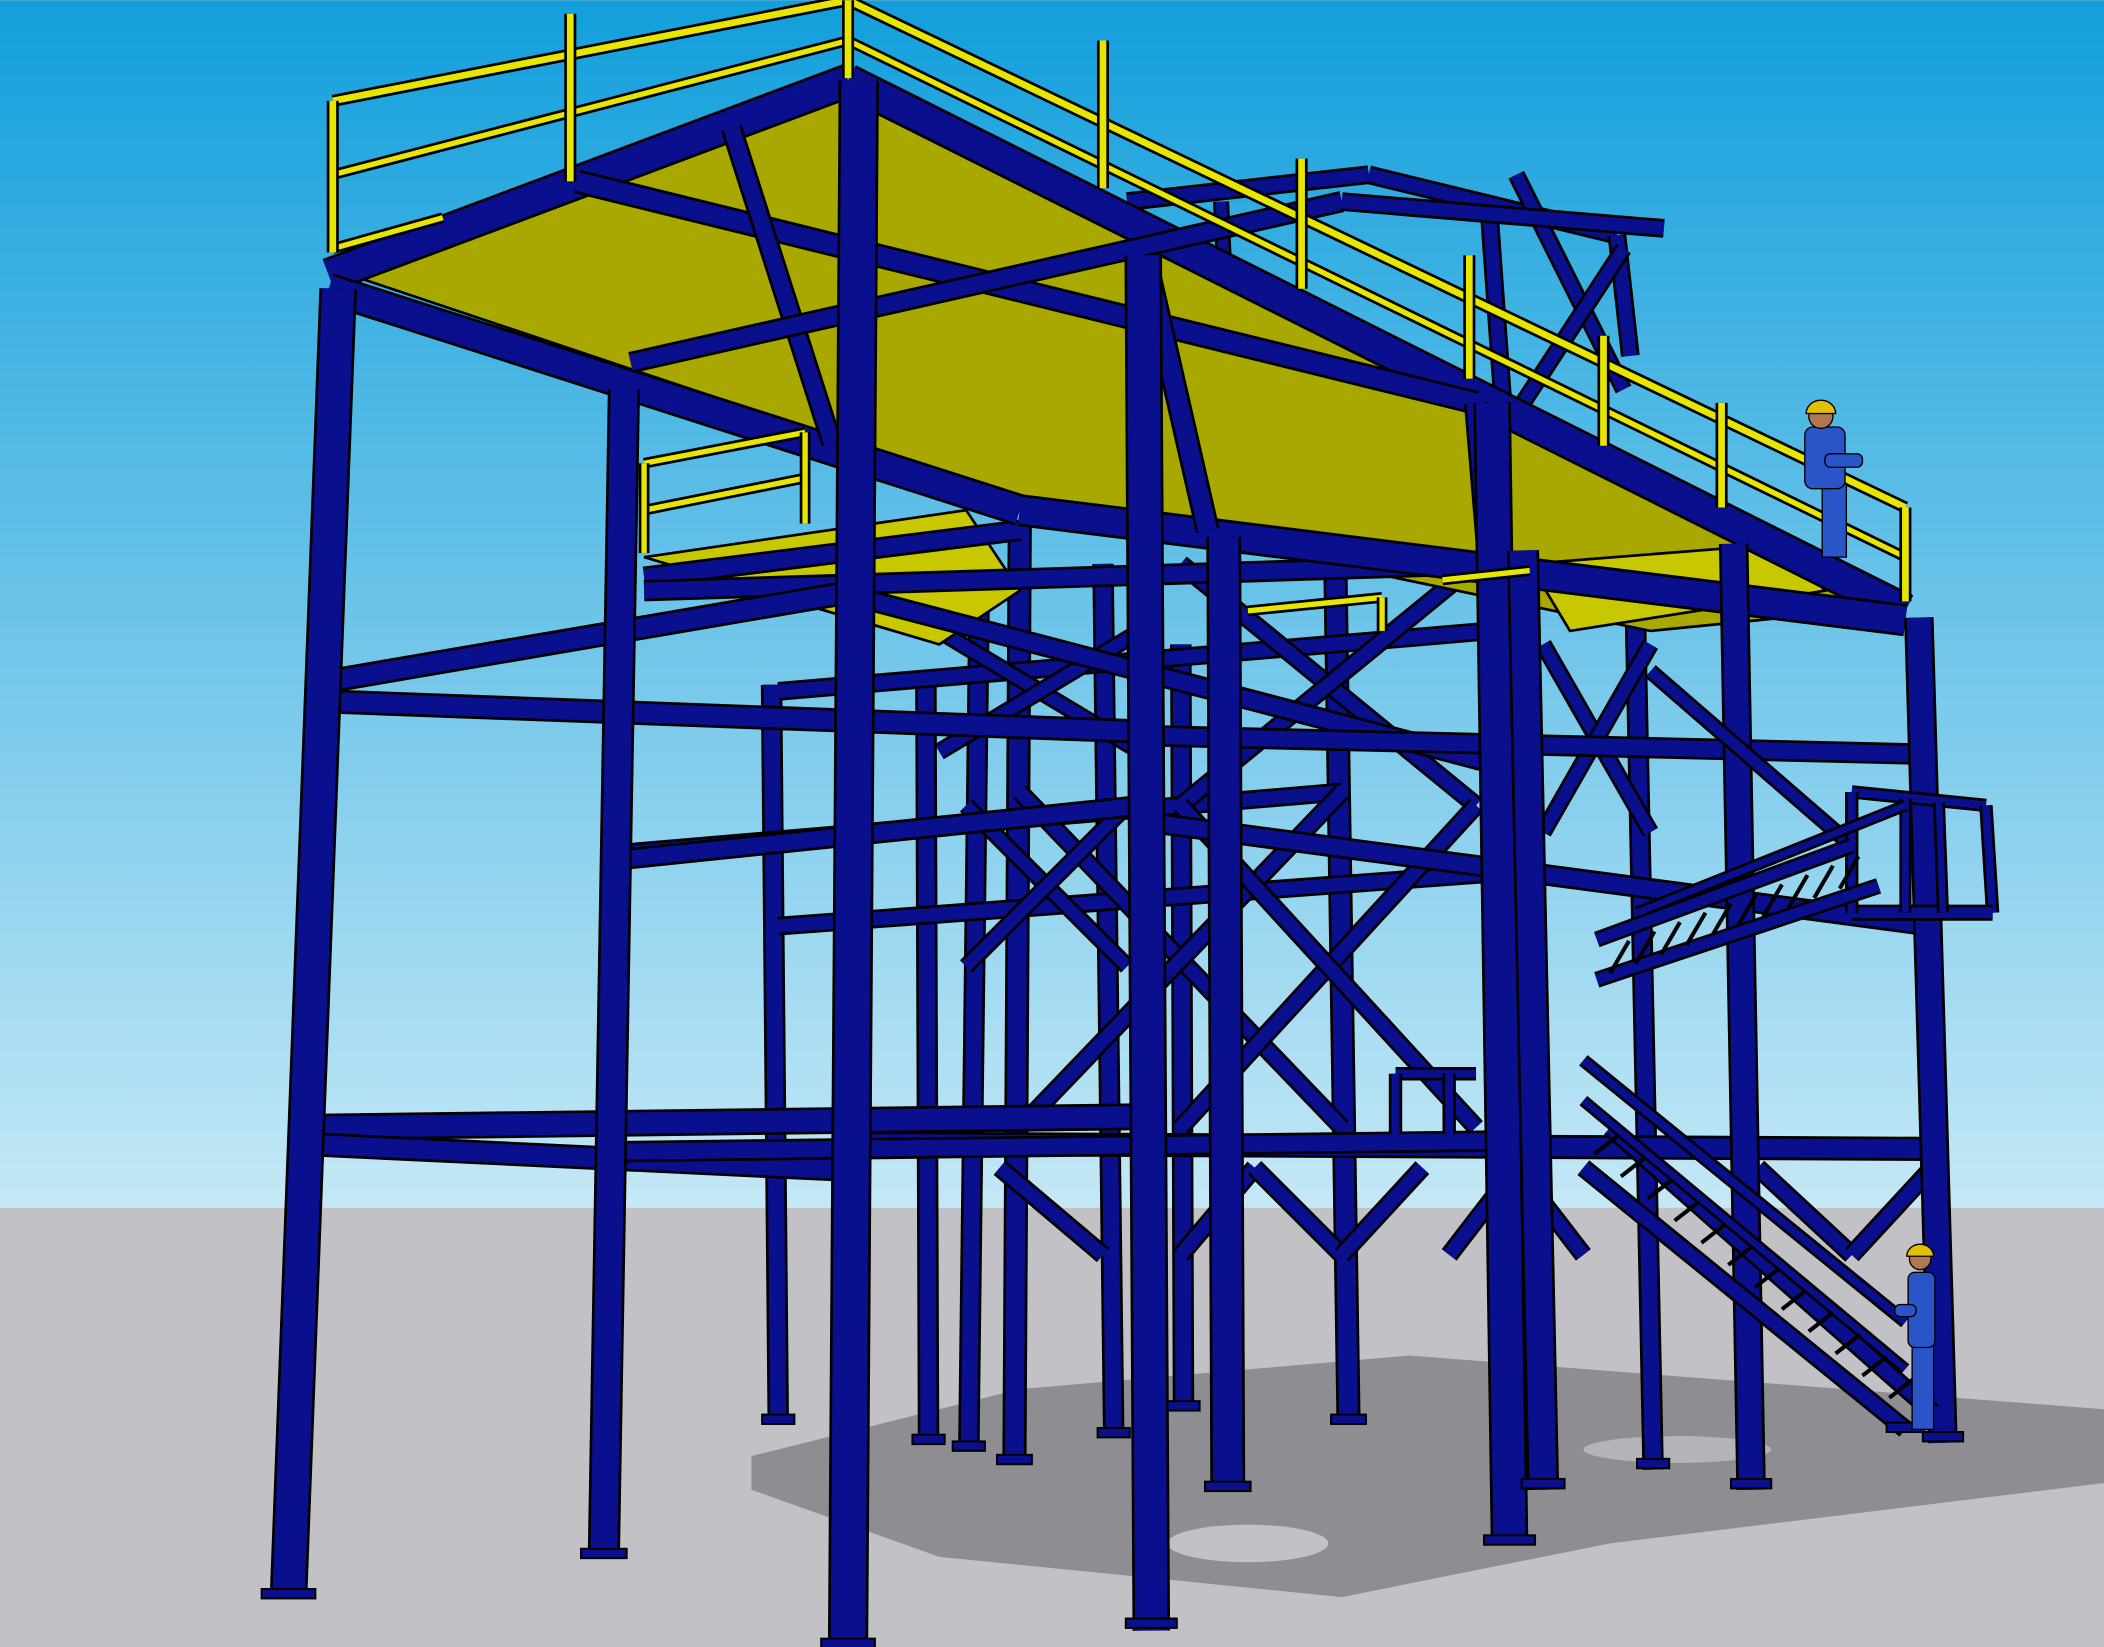 The width and height of the screenshot is (2104, 1647). Describe the element at coordinates (1941, 857) in the screenshot. I see `stair-stringer` at that location.